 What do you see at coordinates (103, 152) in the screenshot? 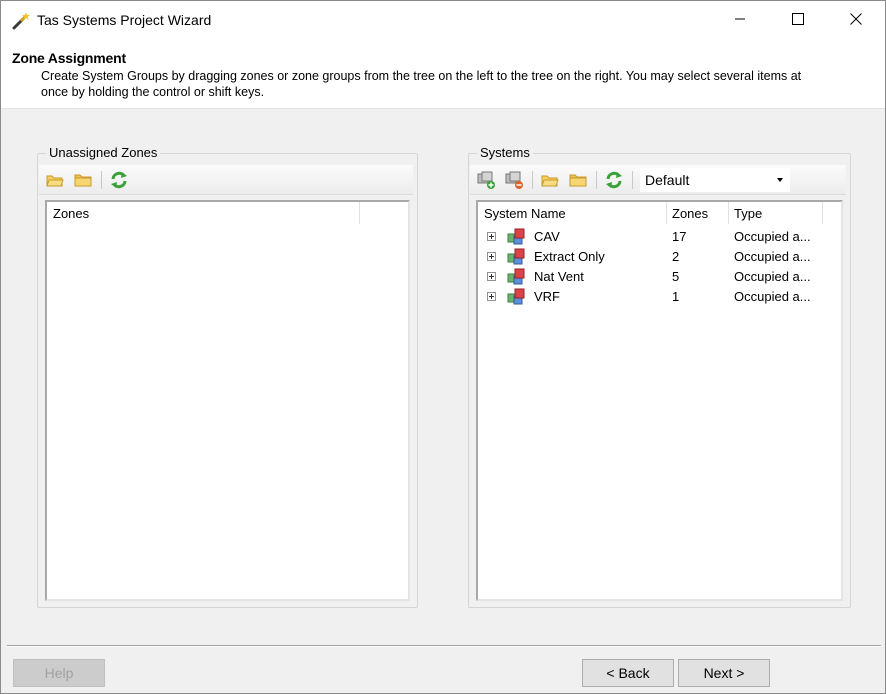
I see `unassigned-zones-label: Unassigned Zones` at bounding box center [103, 152].